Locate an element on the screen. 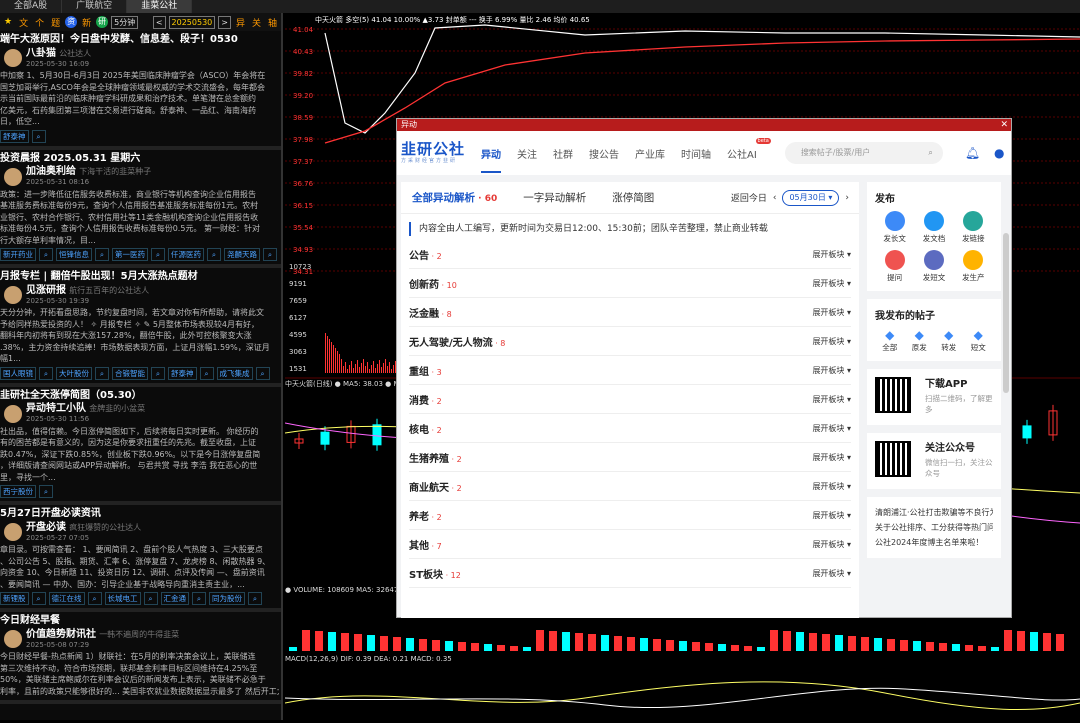 The height and width of the screenshot is (723, 1080). subtab-yizi: 一字异动解析 is located at coordinates (554, 197).